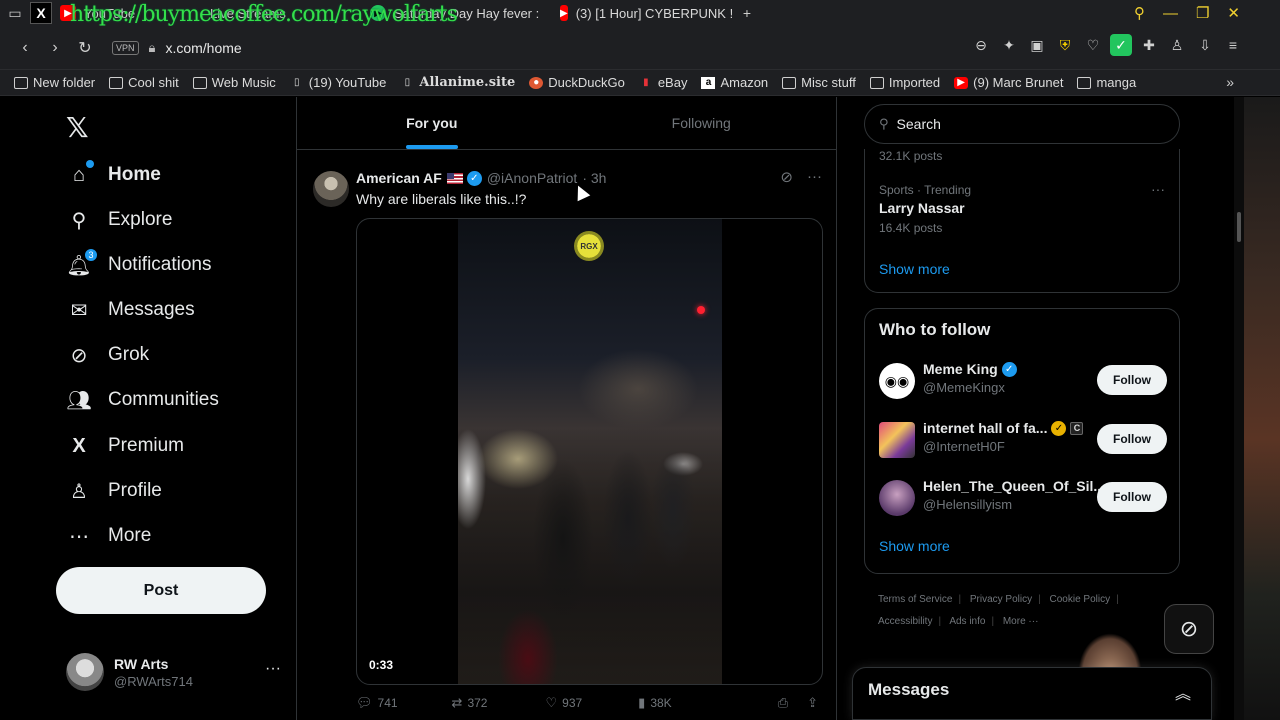 This screenshot has width=1280, height=720. What do you see at coordinates (801, 177) in the screenshot?
I see `tweet-top-actions: ⊘ ···` at bounding box center [801, 177].